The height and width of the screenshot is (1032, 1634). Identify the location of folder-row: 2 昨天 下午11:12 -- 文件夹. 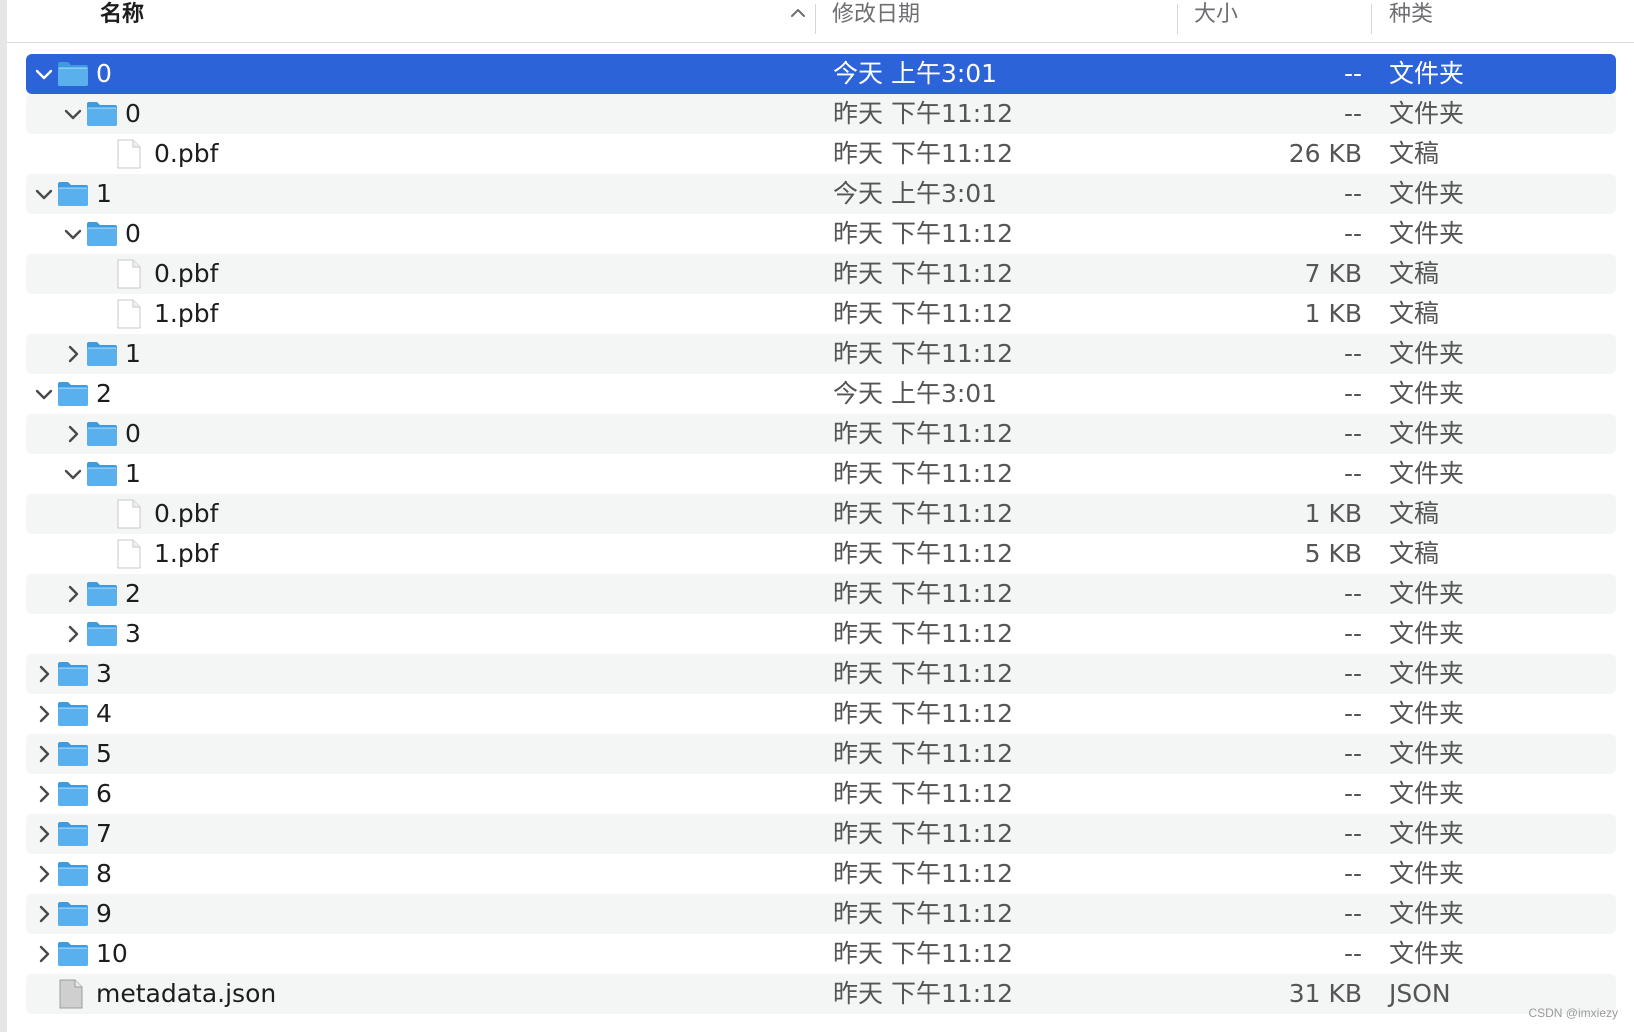
(821, 594).